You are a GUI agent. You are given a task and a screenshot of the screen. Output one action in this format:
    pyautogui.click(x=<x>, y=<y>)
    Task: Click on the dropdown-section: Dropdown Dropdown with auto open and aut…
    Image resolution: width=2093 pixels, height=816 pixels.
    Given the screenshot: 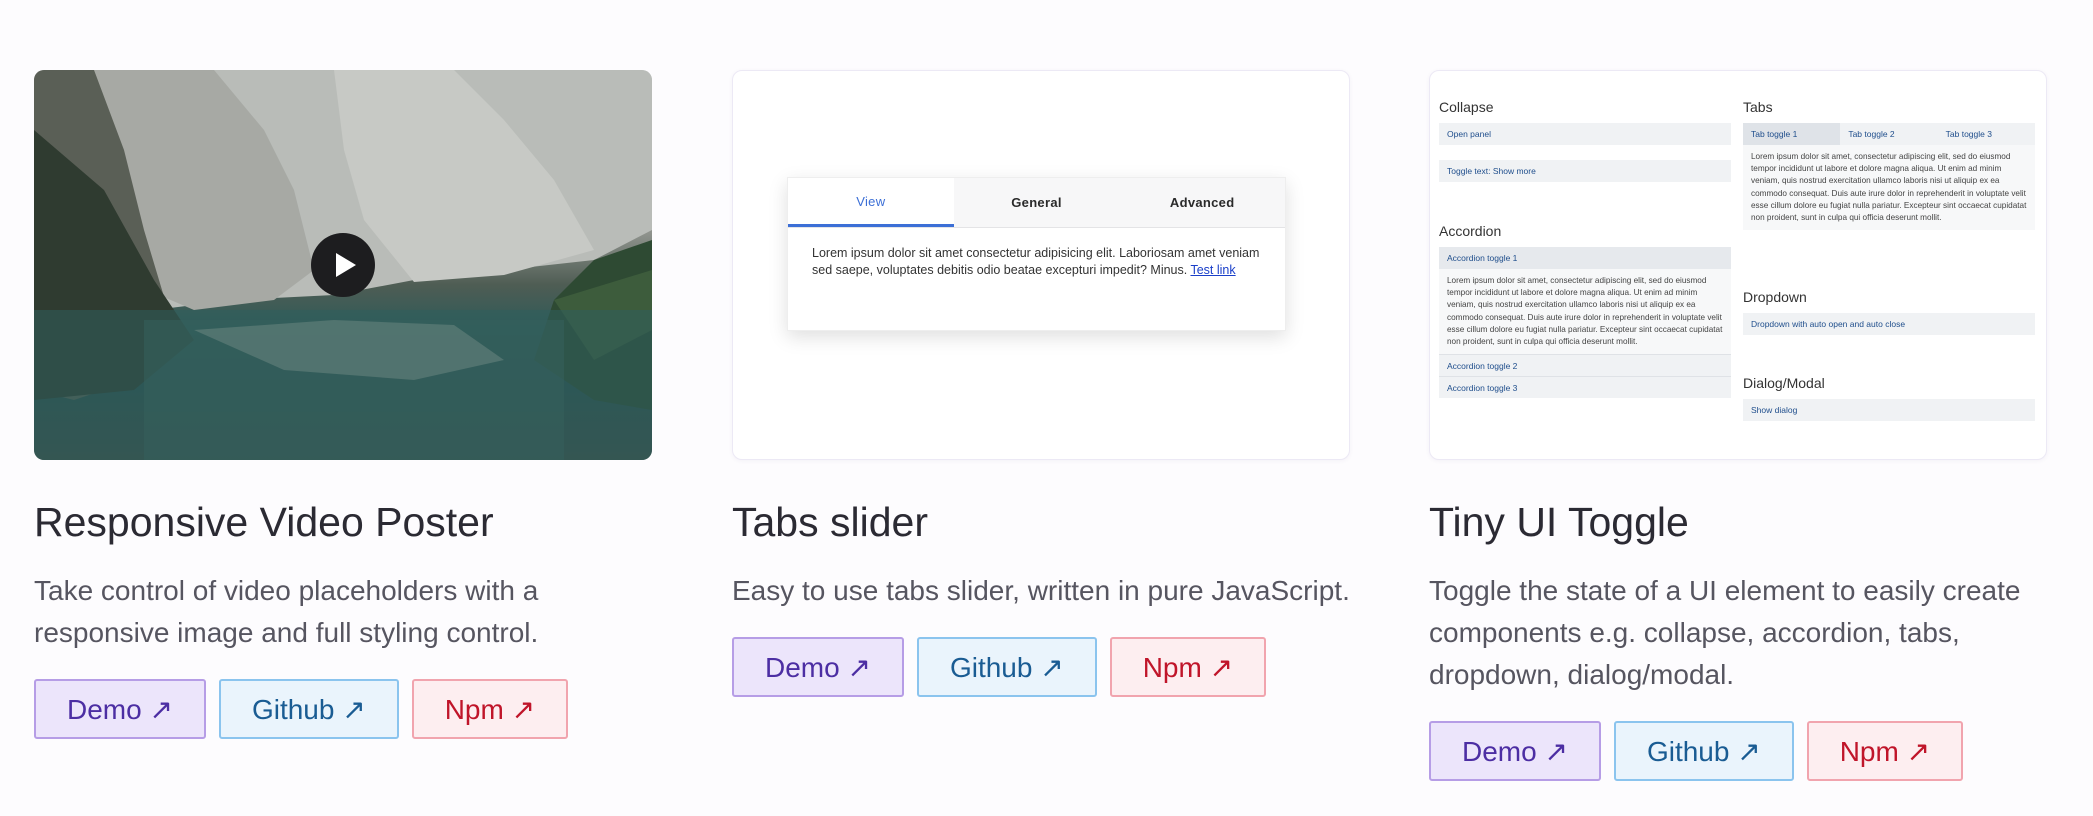 What is the action you would take?
    pyautogui.click(x=1889, y=312)
    